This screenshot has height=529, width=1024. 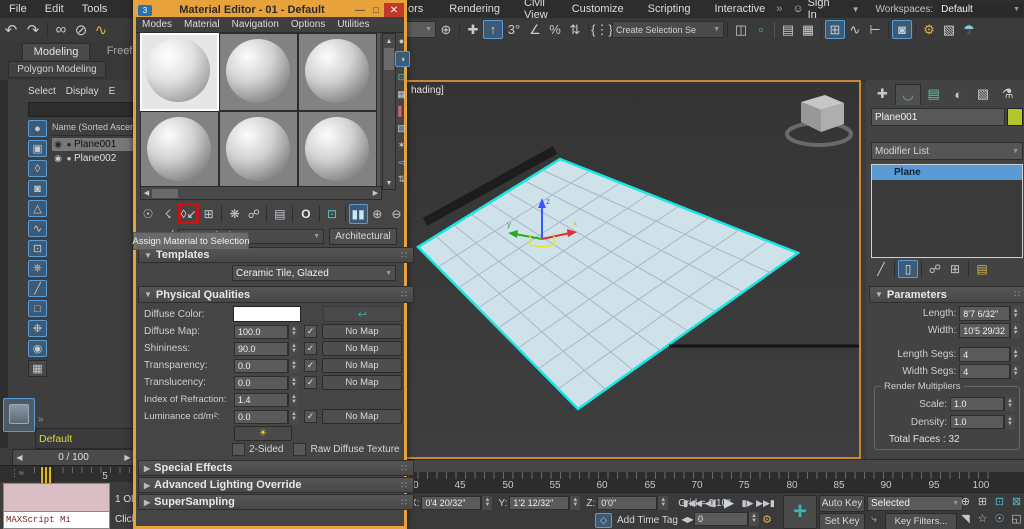 I want to click on filter-camera-icon: ◙, so click(x=37, y=188).